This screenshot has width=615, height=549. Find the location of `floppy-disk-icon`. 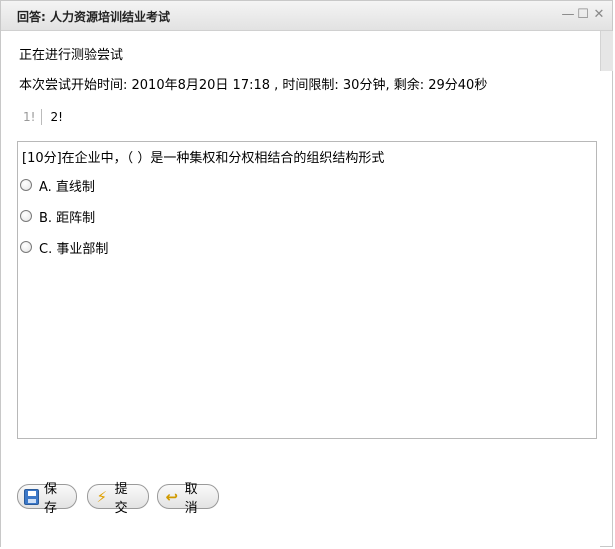

floppy-disk-icon is located at coordinates (31, 496).